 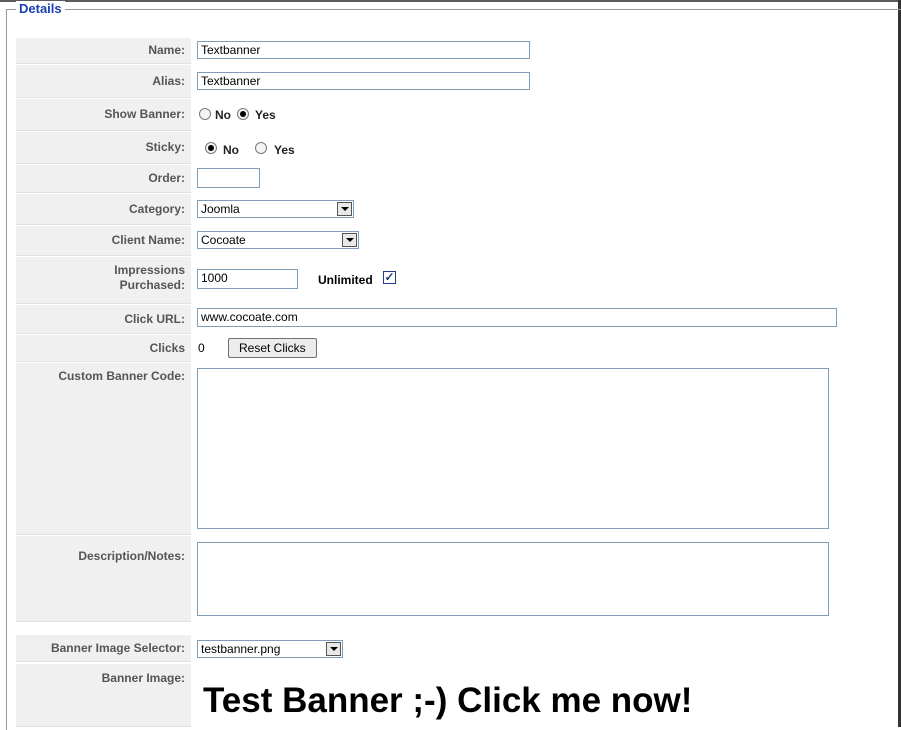 I want to click on clicks-label: Clicks, so click(x=103, y=348).